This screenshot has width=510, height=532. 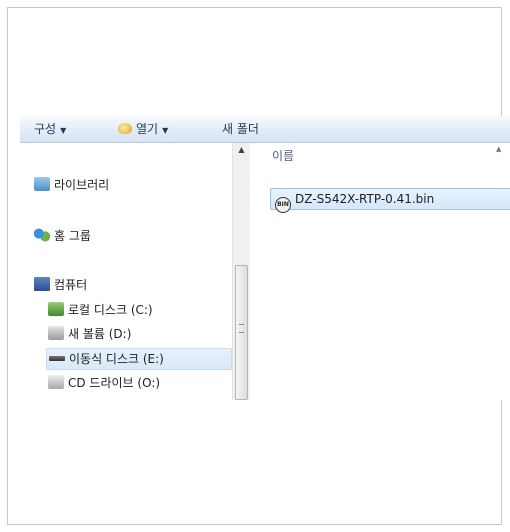 What do you see at coordinates (114, 383) in the screenshot?
I see `nav-item-label: CD 드라이브 (O:)` at bounding box center [114, 383].